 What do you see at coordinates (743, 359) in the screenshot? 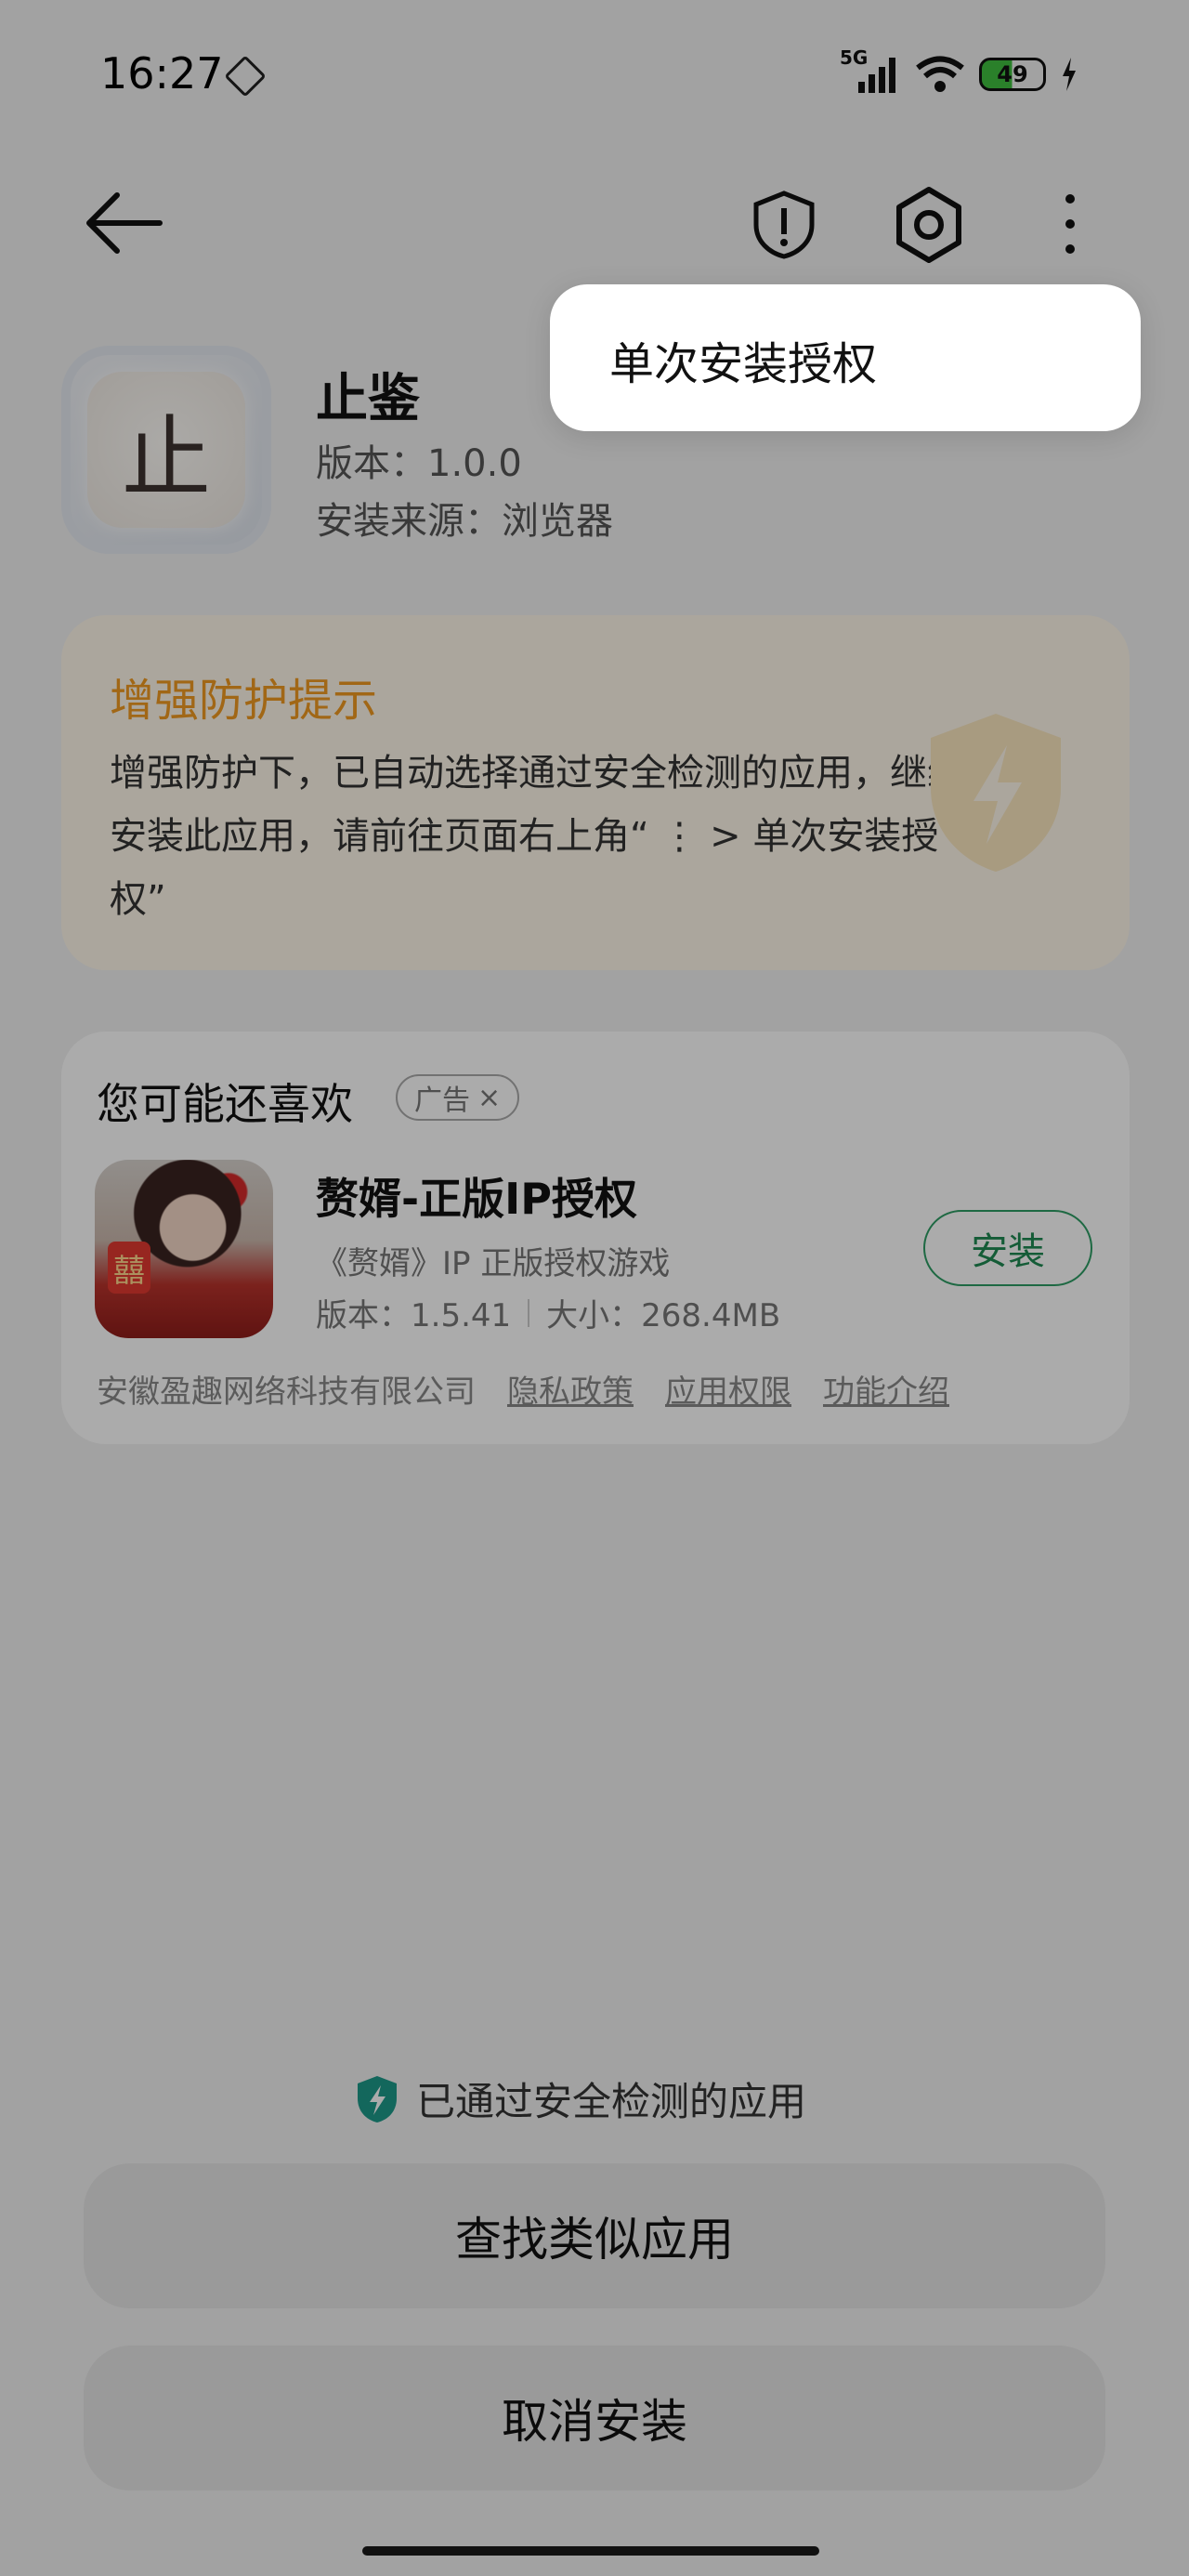
I see `single-install-authorization-menu-item: 单次安装授权` at bounding box center [743, 359].